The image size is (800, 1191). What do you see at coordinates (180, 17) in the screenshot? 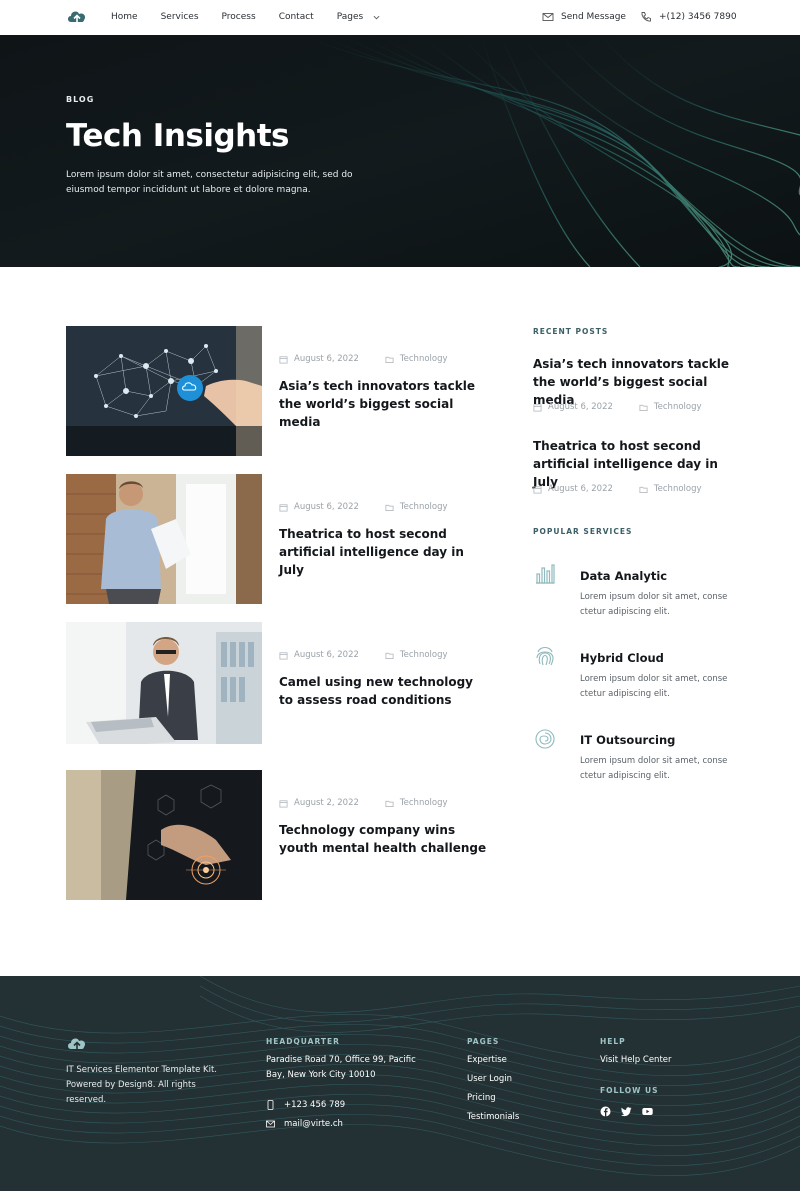
I see `menu-services: Services` at bounding box center [180, 17].